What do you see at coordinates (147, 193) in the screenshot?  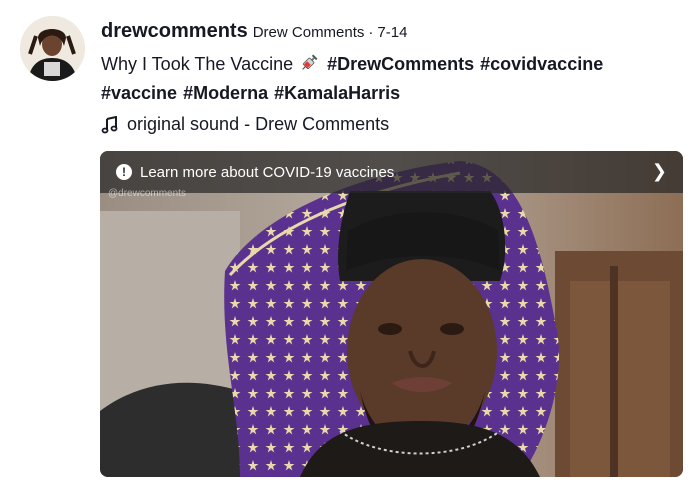 I see `watermark: @drewcomments` at bounding box center [147, 193].